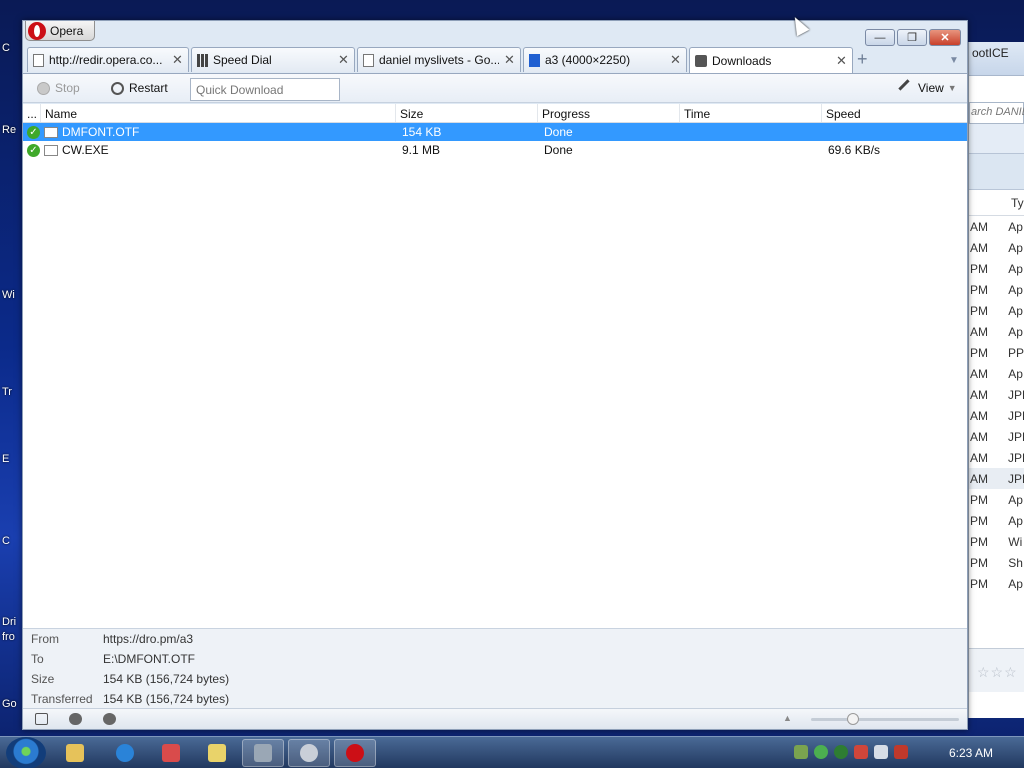  What do you see at coordinates (495, 88) in the screenshot?
I see `downloads-toolbar: Stop Restart Quick Download View ▼` at bounding box center [495, 88].